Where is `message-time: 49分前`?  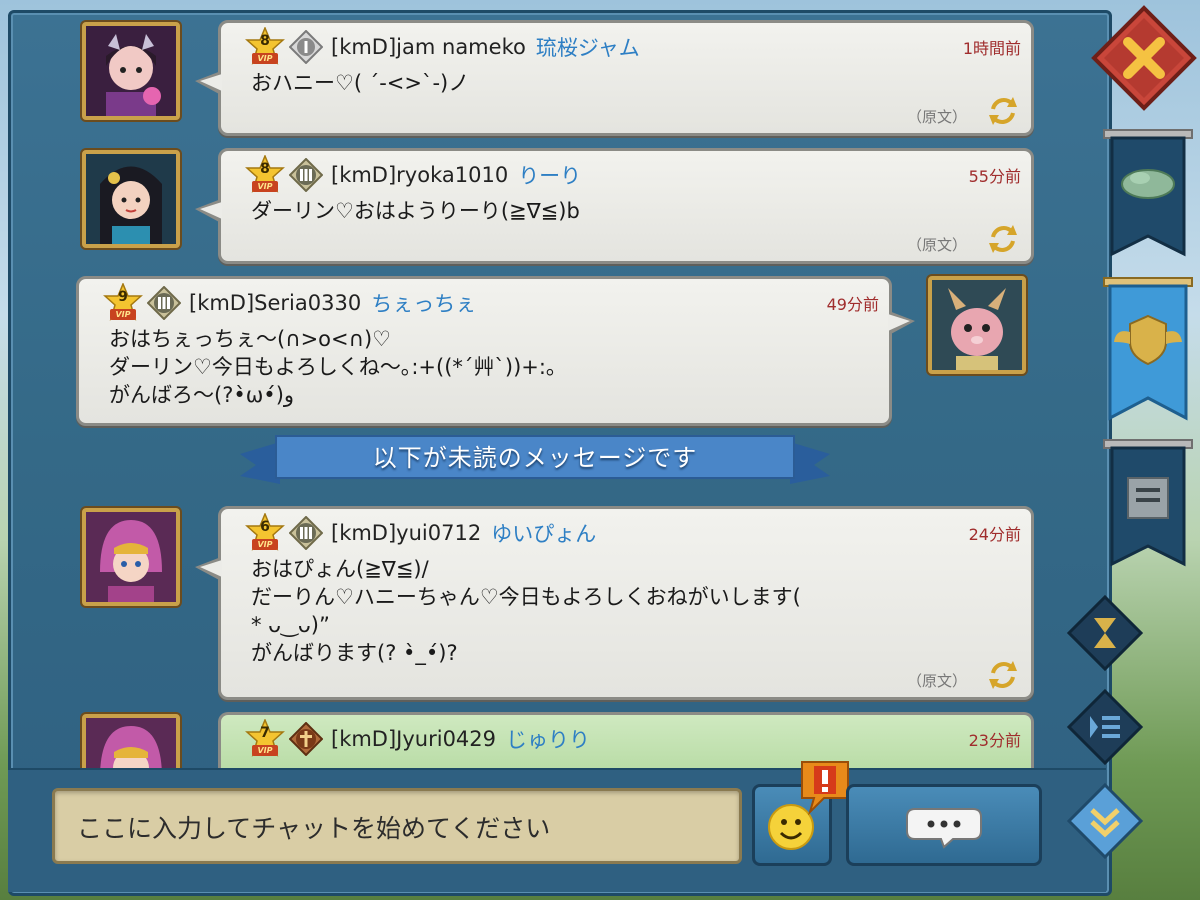 message-time: 49分前 is located at coordinates (852, 304).